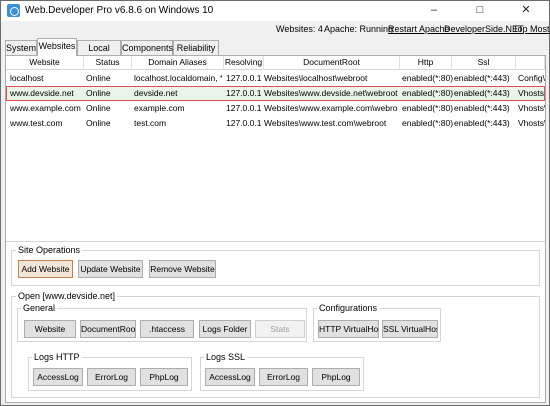 Image resolution: width=550 pixels, height=406 pixels. I want to click on tab-system: System, so click(21, 47).